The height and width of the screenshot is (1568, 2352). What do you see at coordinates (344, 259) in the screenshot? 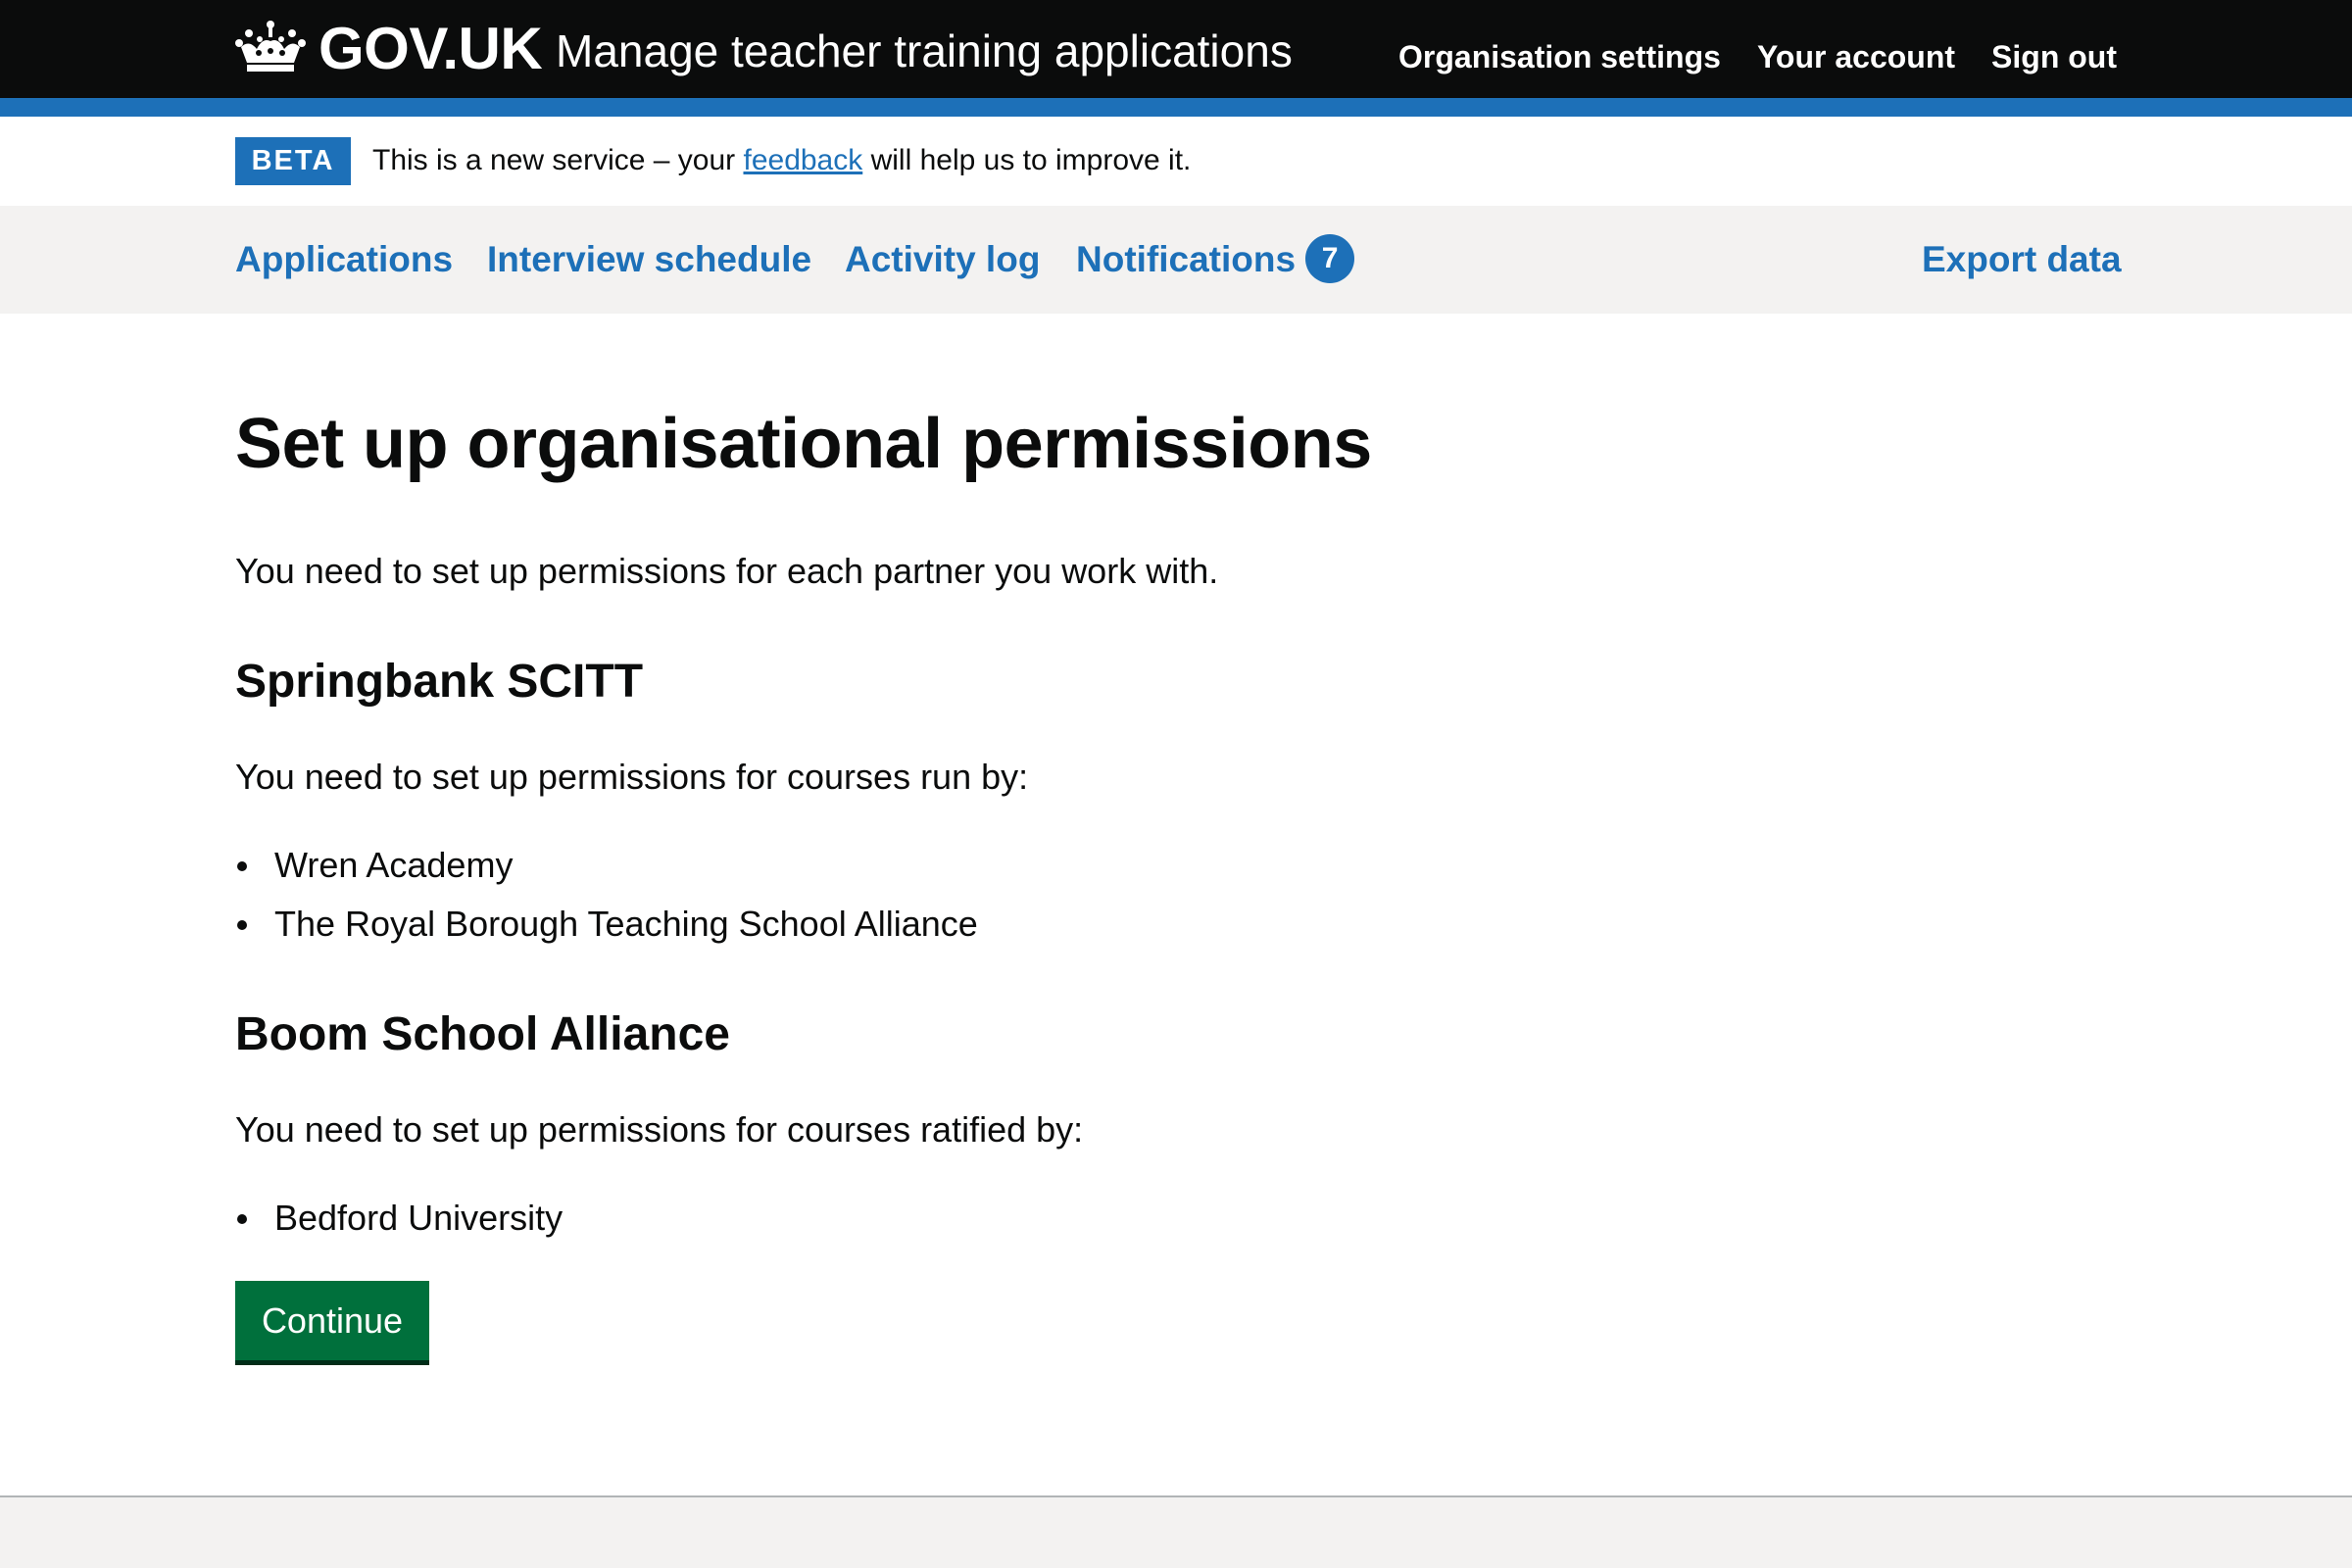
I see `nav-applications: Applications` at bounding box center [344, 259].